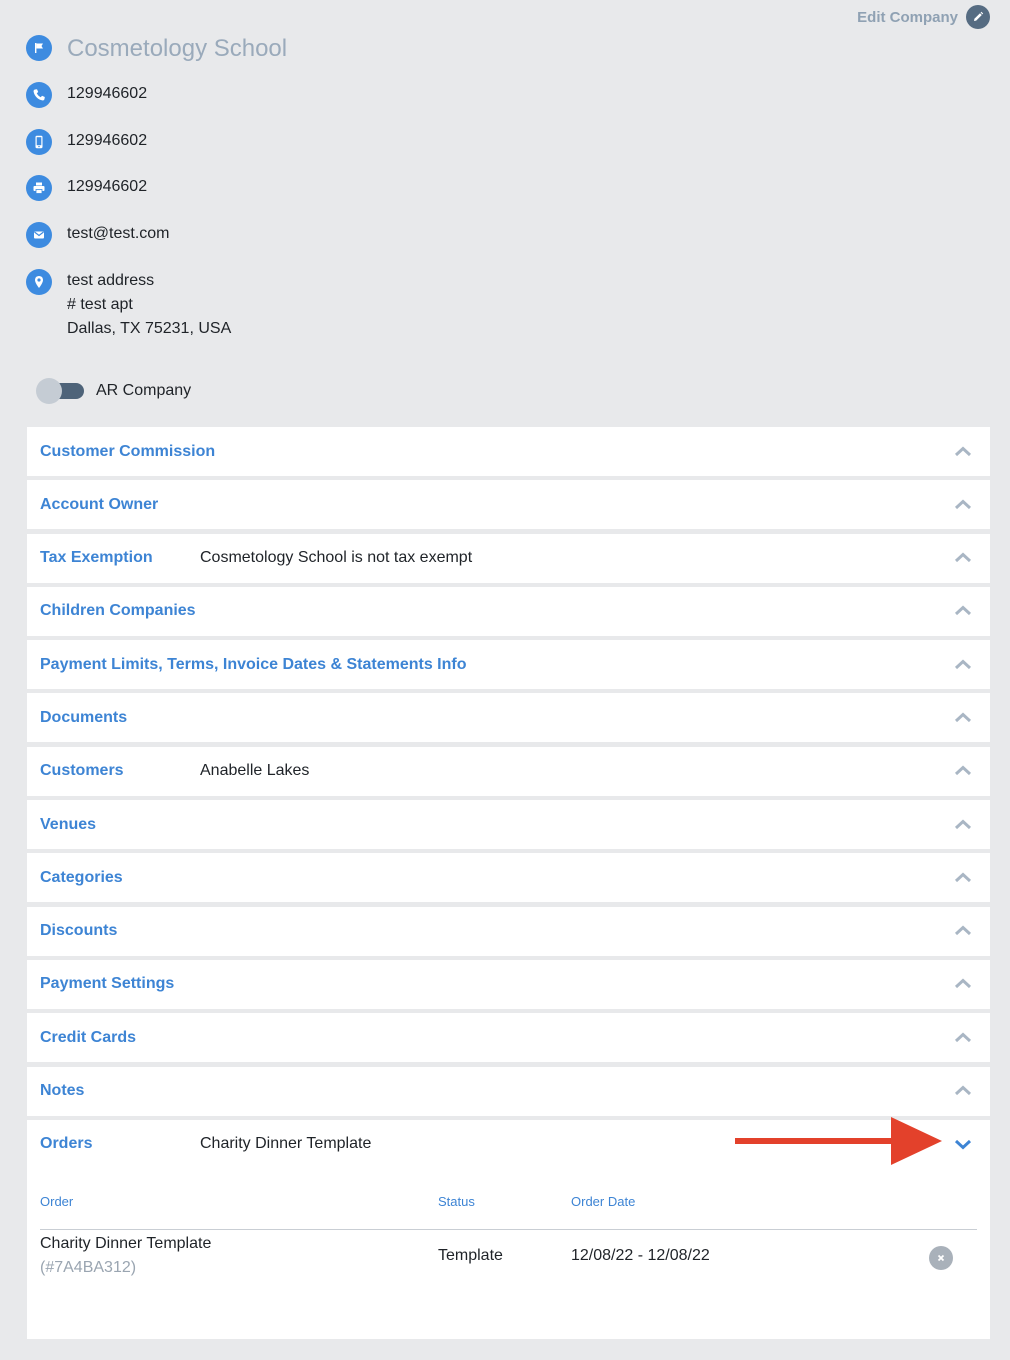 This screenshot has width=1010, height=1360. I want to click on section-documents: Documents, so click(508, 718).